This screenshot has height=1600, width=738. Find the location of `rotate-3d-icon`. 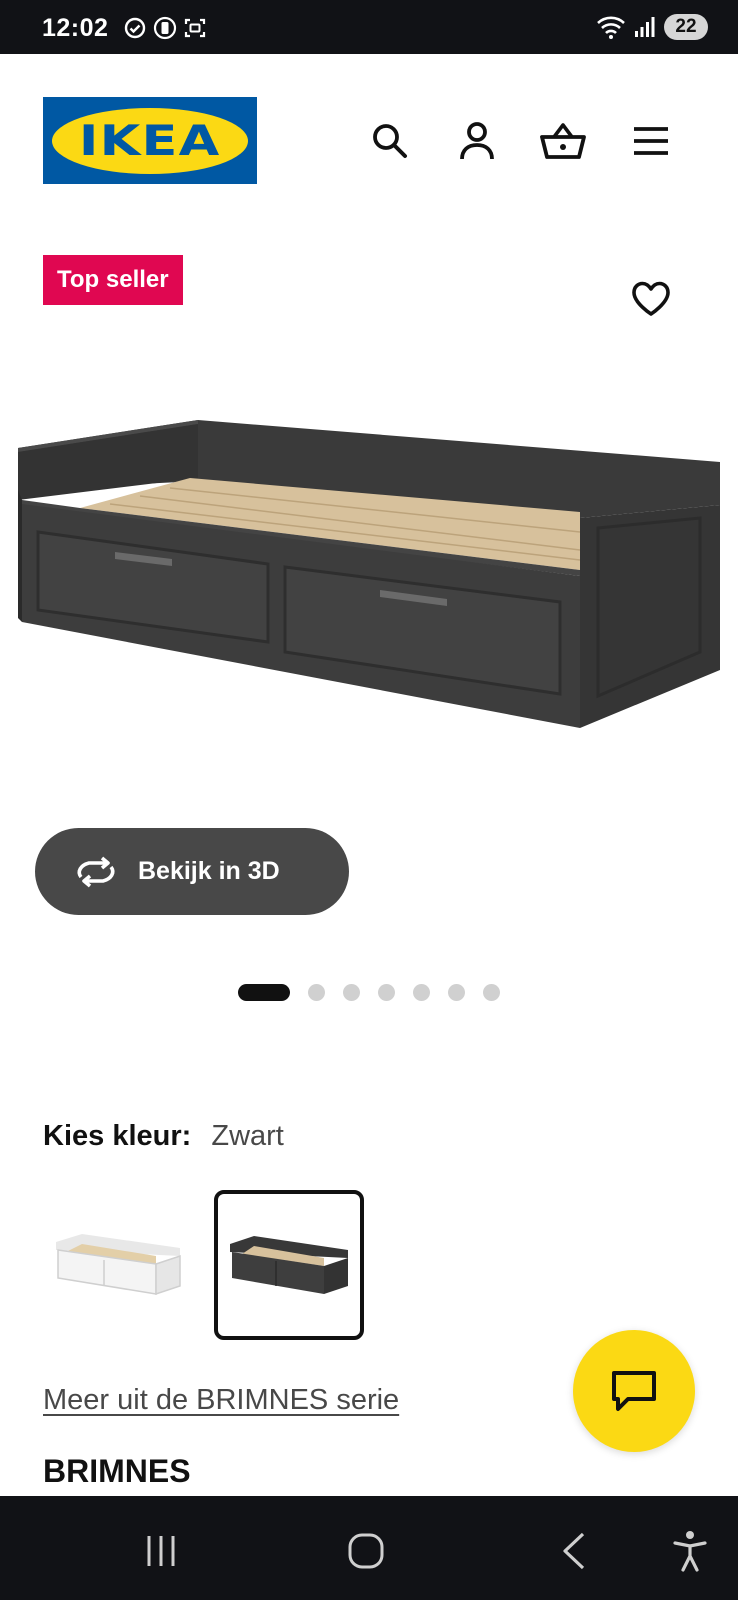

rotate-3d-icon is located at coordinates (96, 872).